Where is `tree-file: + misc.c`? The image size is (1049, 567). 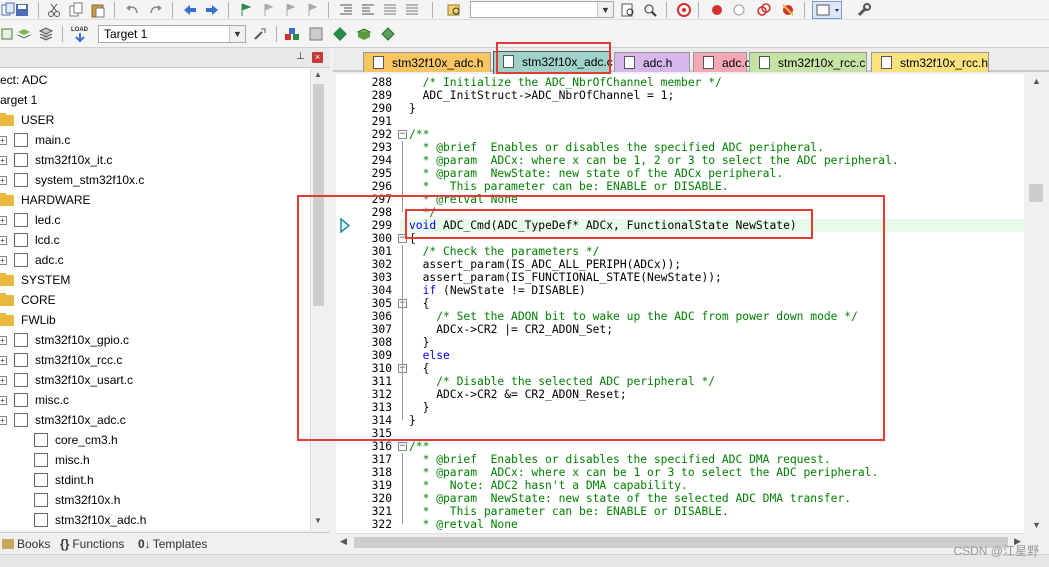 tree-file: + misc.c is located at coordinates (155, 400).